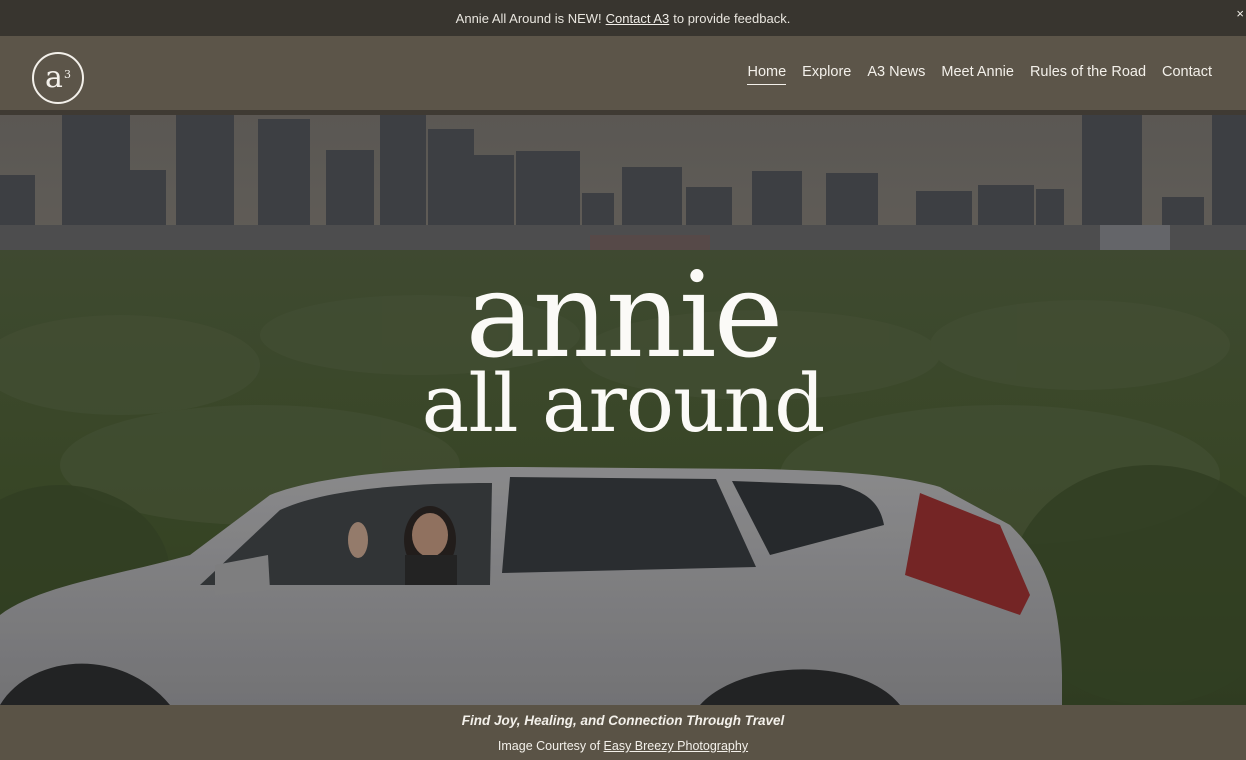 This screenshot has width=1246, height=760. I want to click on nav-meet-annie: Meet Annie, so click(977, 74).